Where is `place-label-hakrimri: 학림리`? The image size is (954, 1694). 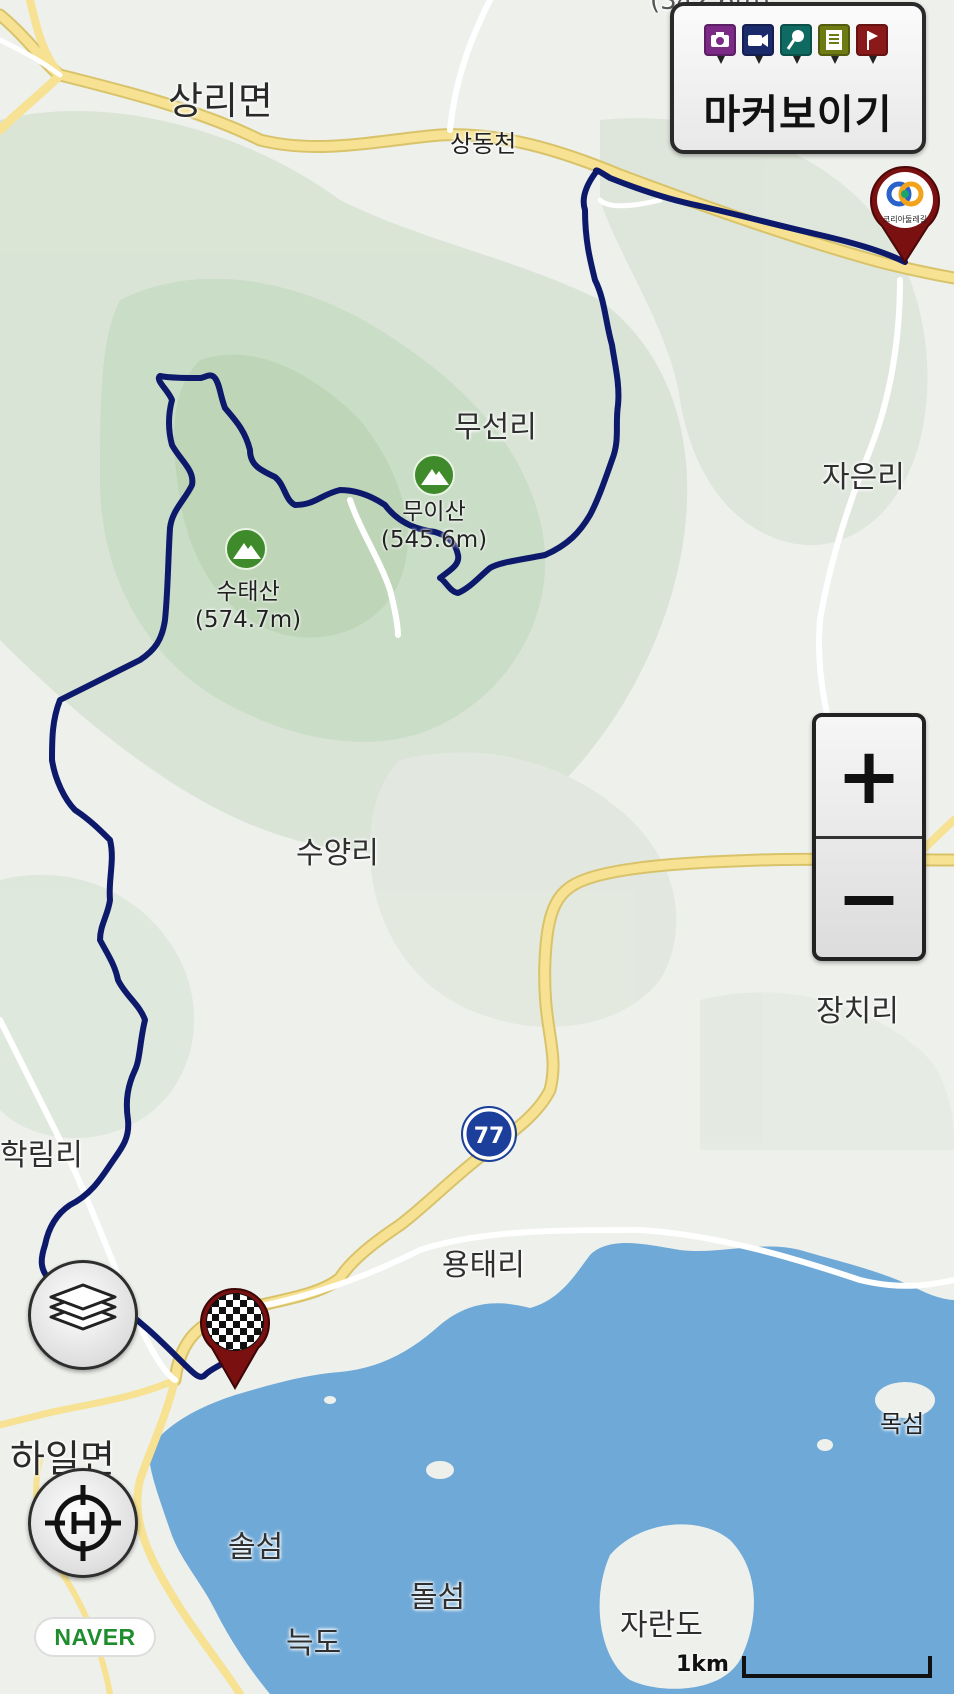 place-label-hakrimri: 학림리 is located at coordinates (41, 1155).